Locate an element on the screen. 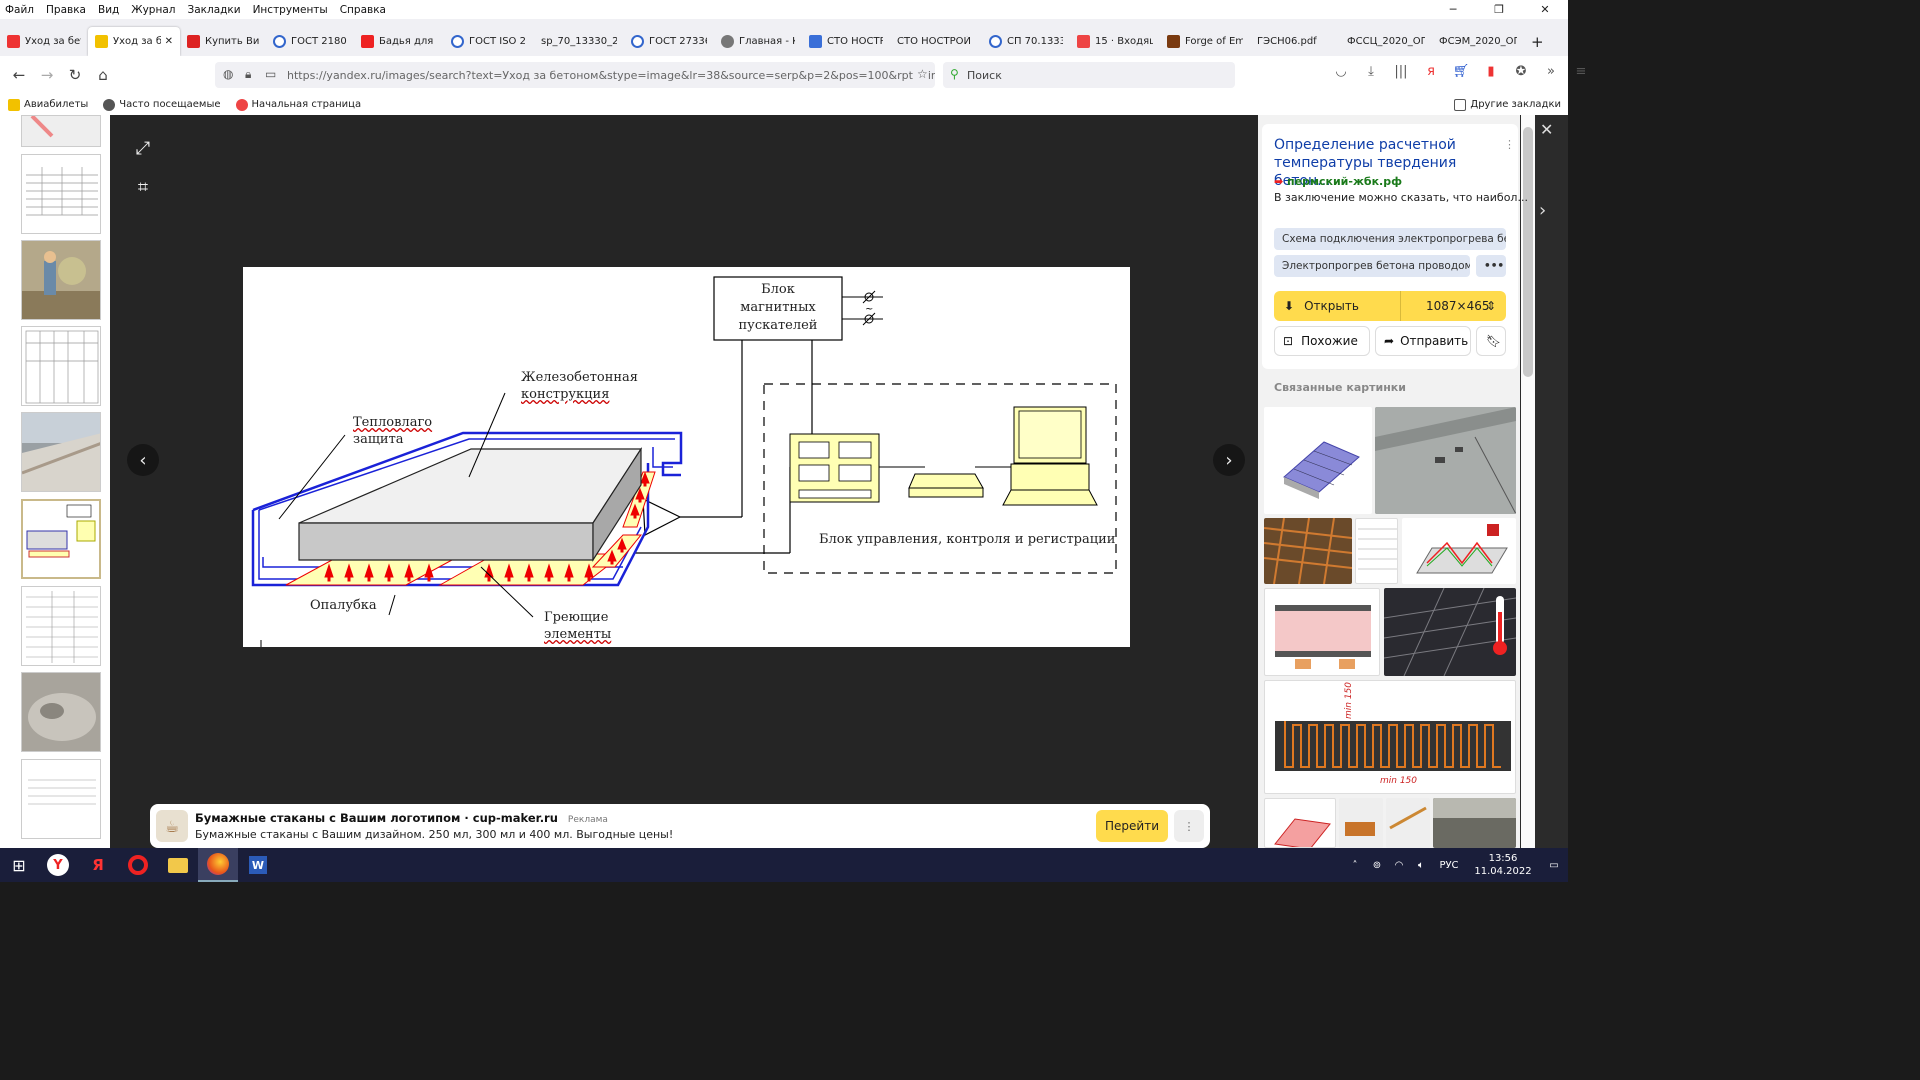 The height and width of the screenshot is (1080, 1920). menu-view: Вид is located at coordinates (109, 10).